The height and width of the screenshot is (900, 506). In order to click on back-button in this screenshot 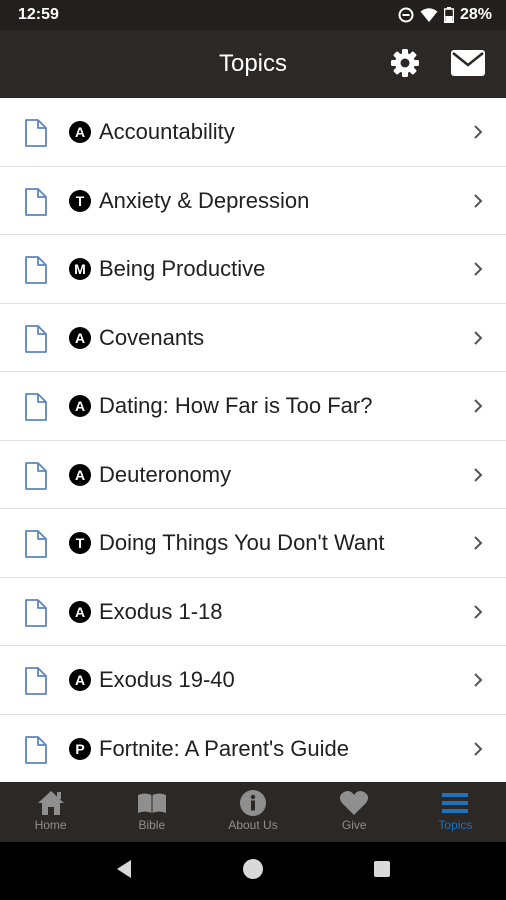, I will do `click(124, 871)`.